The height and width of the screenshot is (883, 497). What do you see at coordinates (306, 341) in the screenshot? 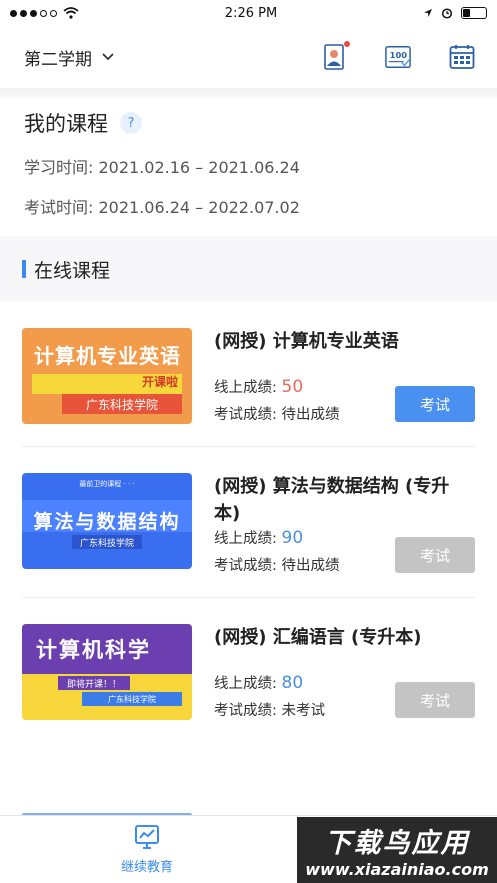
I see `course-name: (网授) 计算机专业英语` at bounding box center [306, 341].